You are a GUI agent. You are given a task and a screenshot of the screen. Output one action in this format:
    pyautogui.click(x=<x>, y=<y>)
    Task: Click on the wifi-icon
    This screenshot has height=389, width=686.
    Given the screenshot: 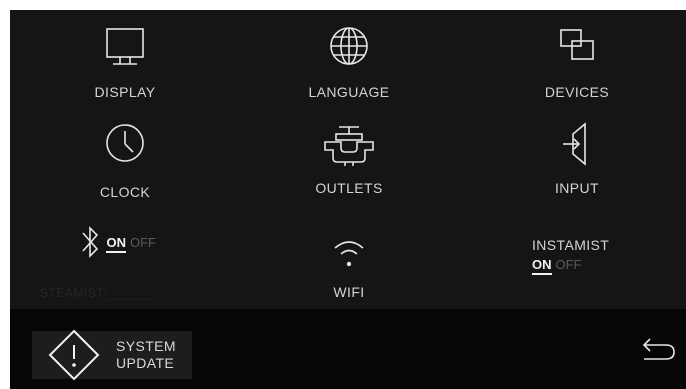 What is the action you would take?
    pyautogui.click(x=349, y=254)
    